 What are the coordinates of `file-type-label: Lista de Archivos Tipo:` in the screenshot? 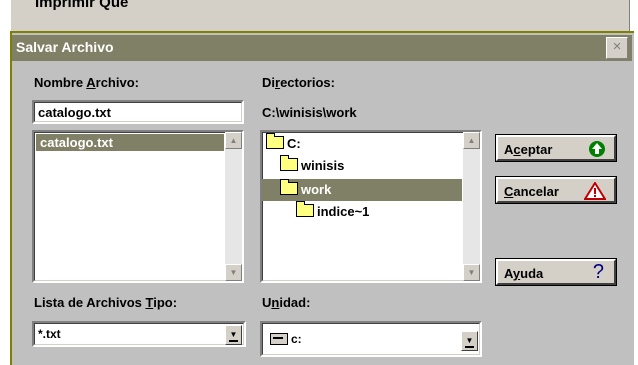 It's located at (106, 302).